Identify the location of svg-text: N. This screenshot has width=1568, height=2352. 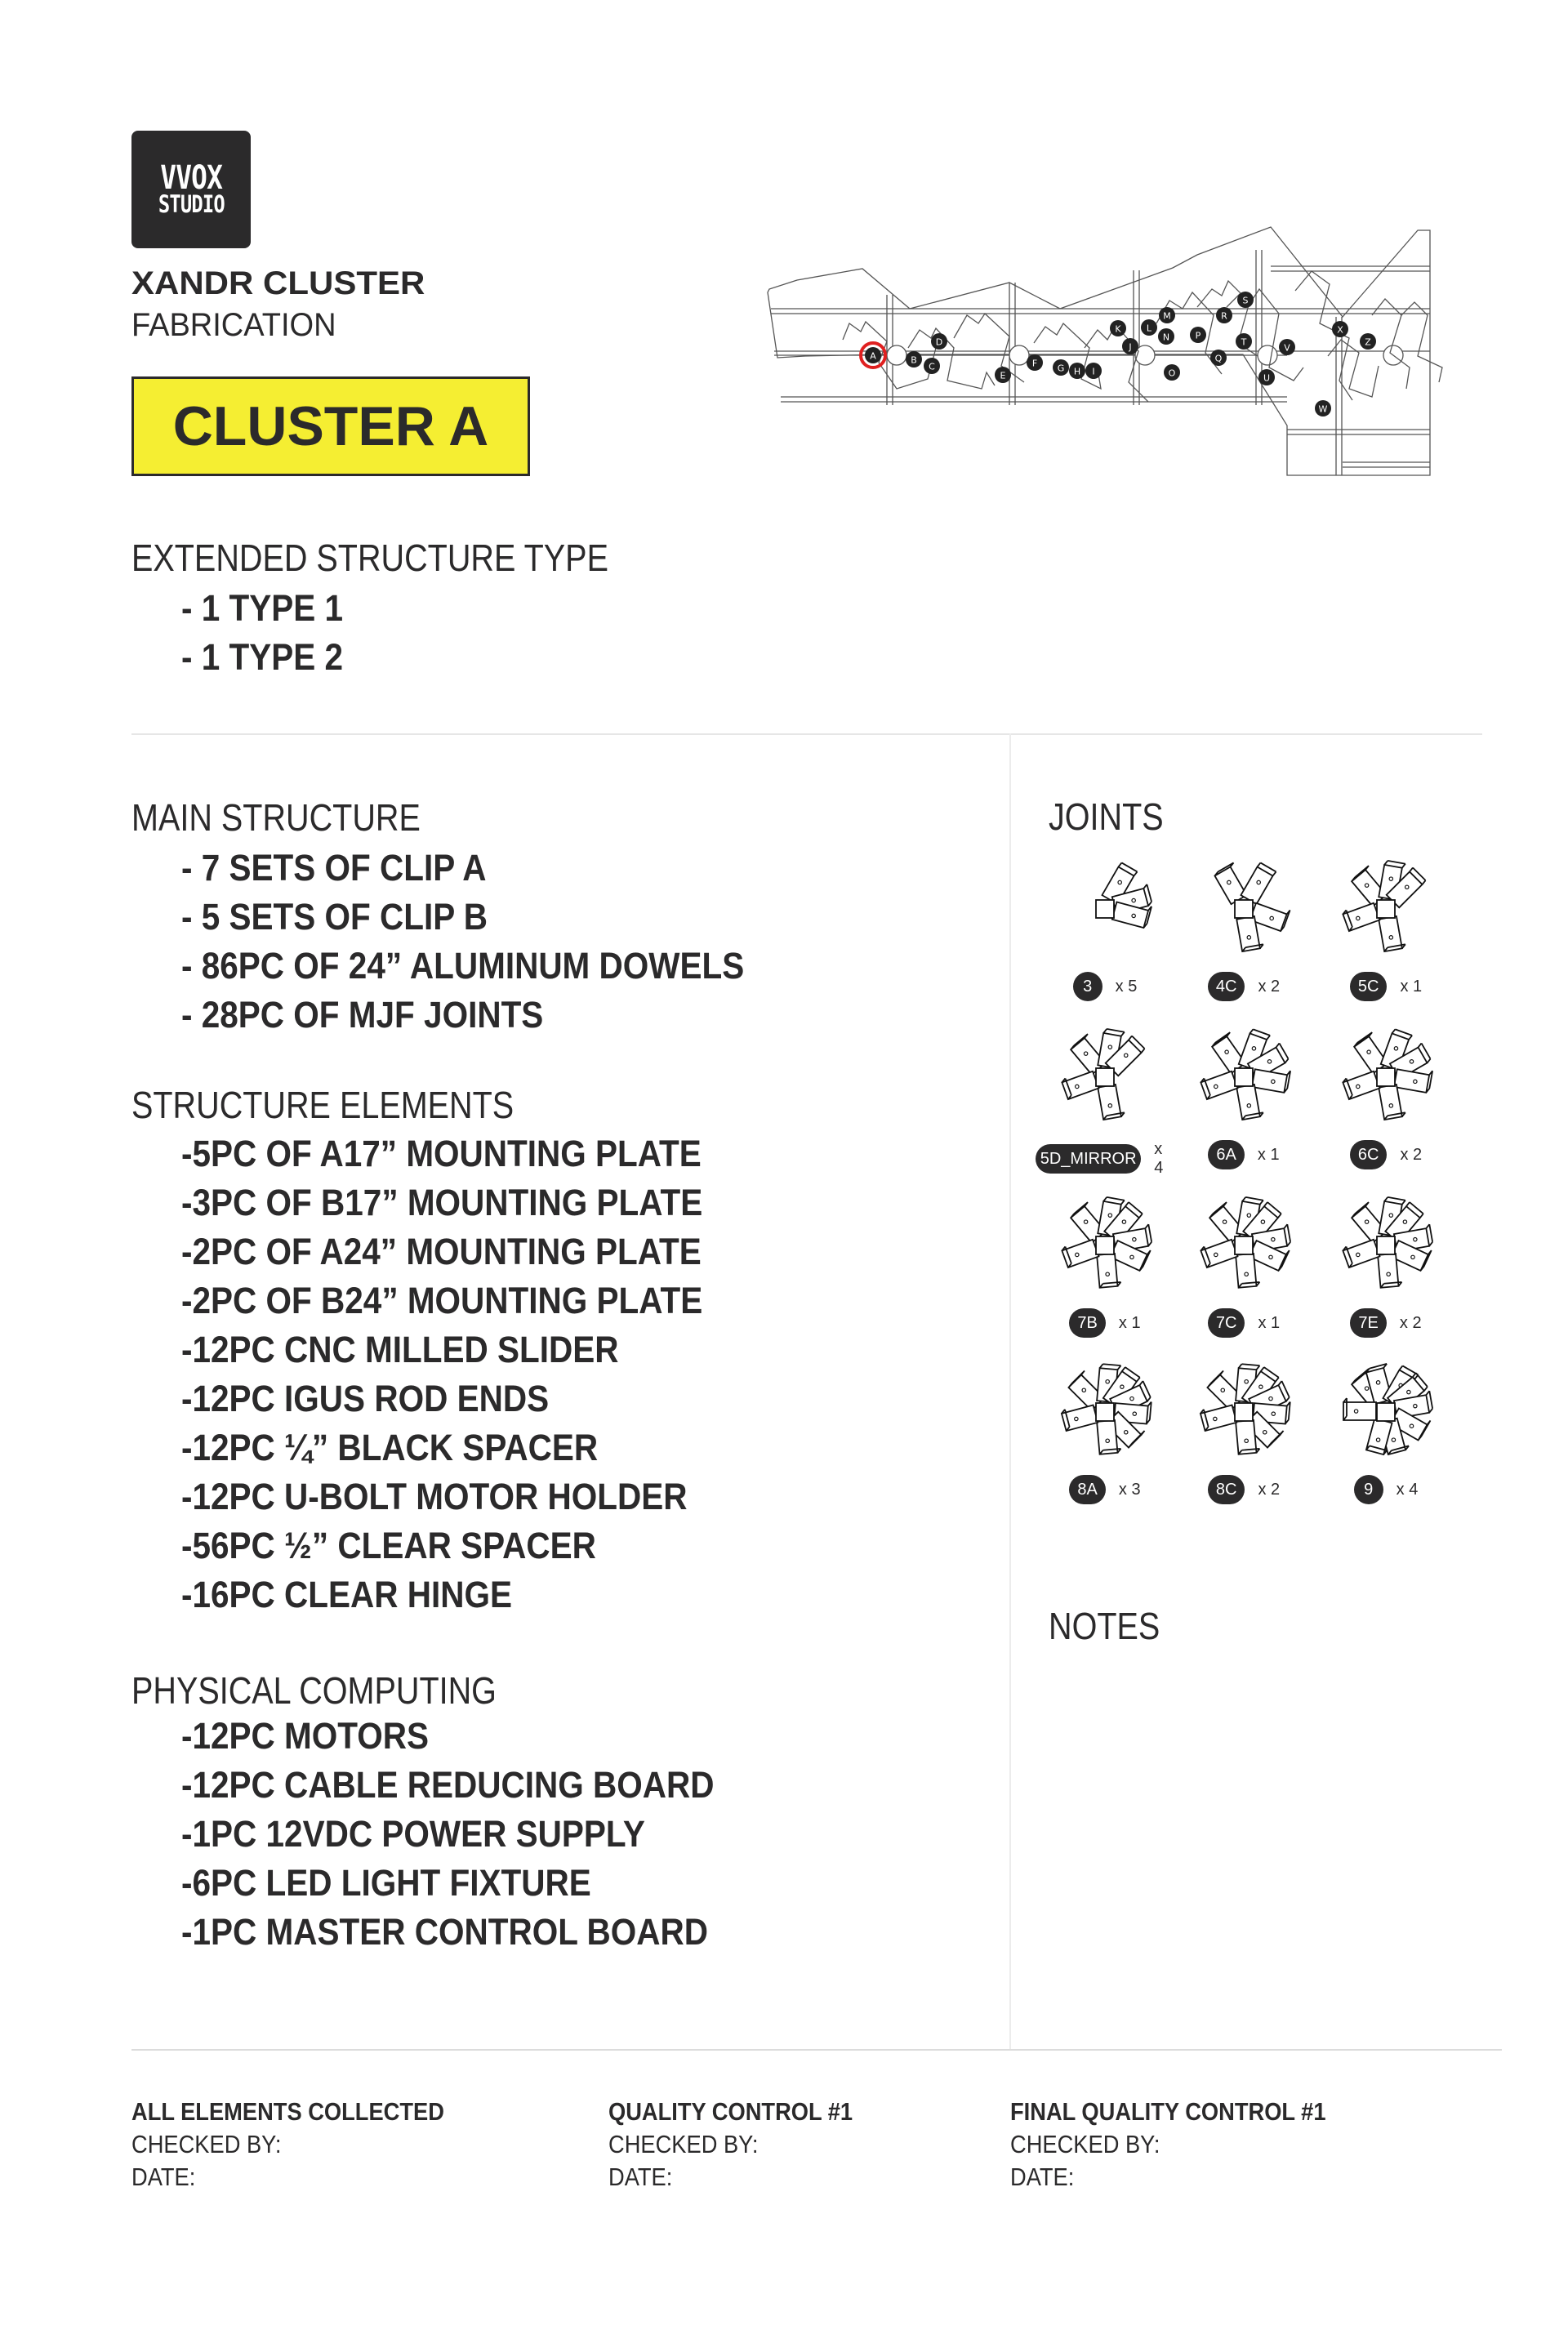
(1166, 337).